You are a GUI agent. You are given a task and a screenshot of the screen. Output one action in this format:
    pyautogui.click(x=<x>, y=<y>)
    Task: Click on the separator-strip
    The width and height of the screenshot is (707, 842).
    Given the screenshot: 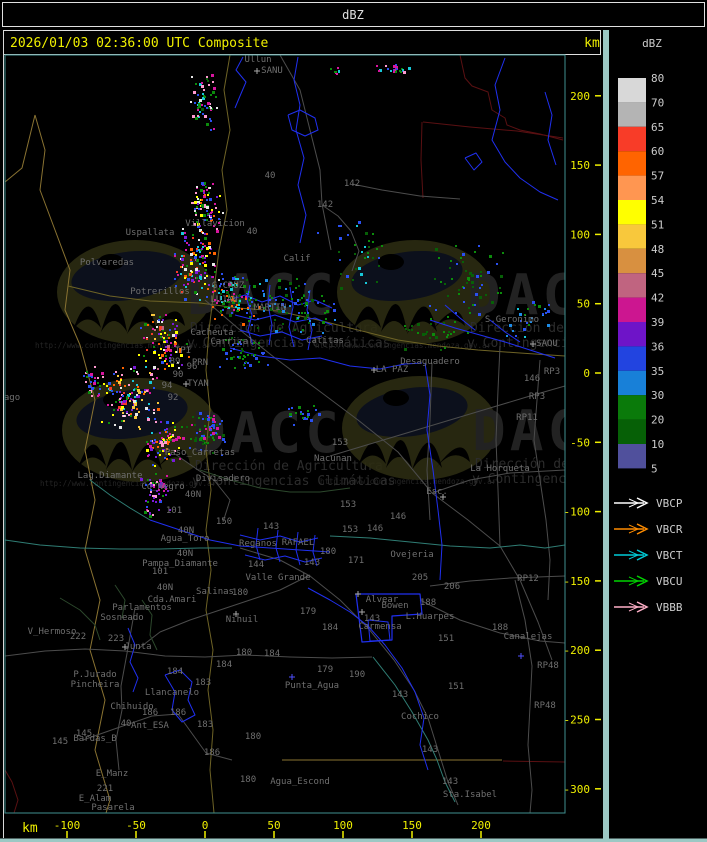 What is the action you would take?
    pyautogui.click(x=606, y=436)
    